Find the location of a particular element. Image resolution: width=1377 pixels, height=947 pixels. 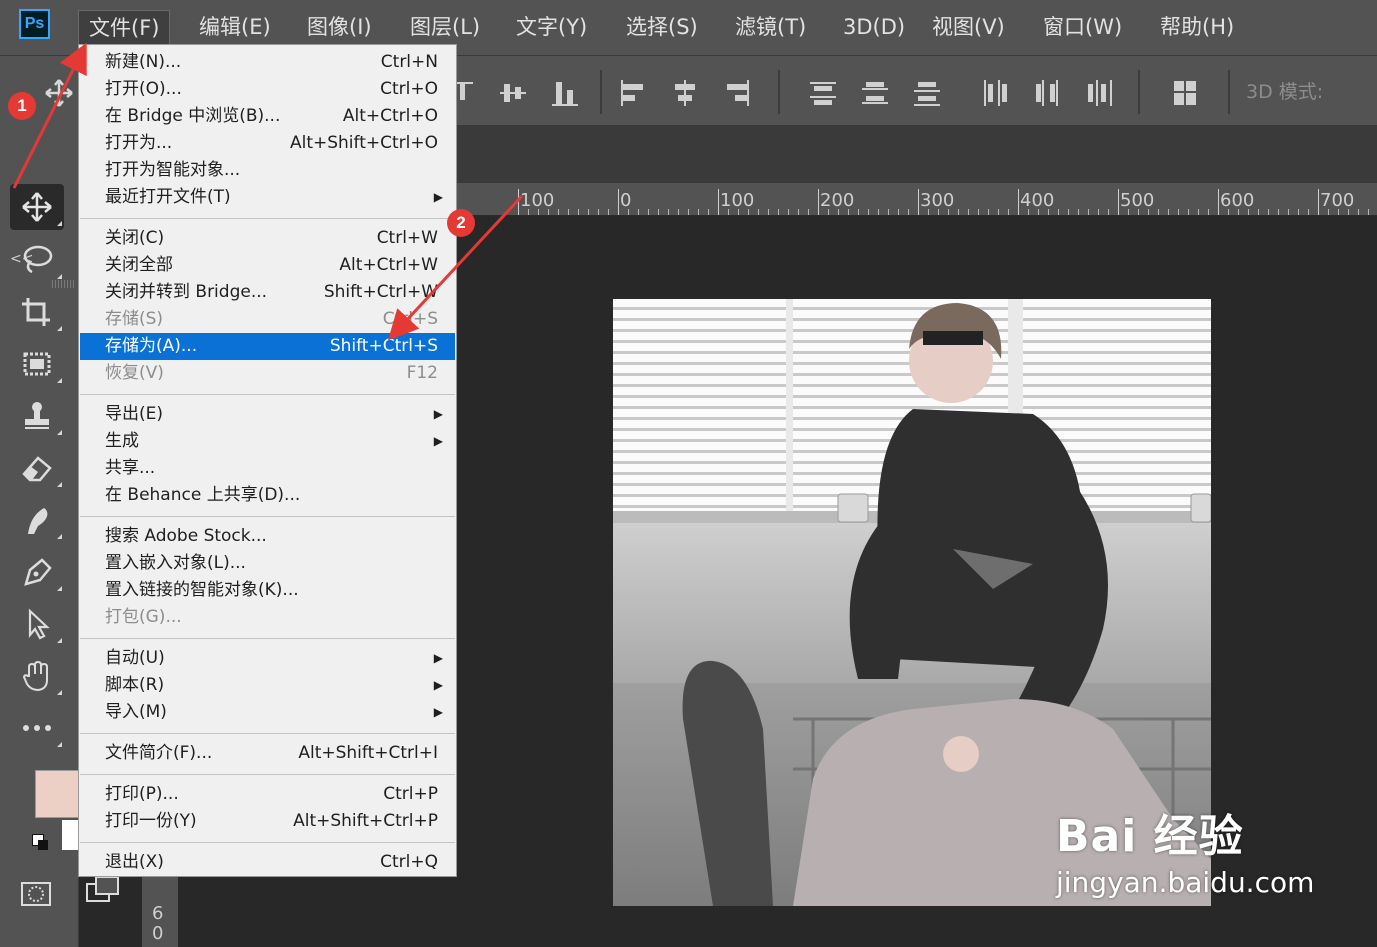

foreground-color-swatch is located at coordinates (57, 794).